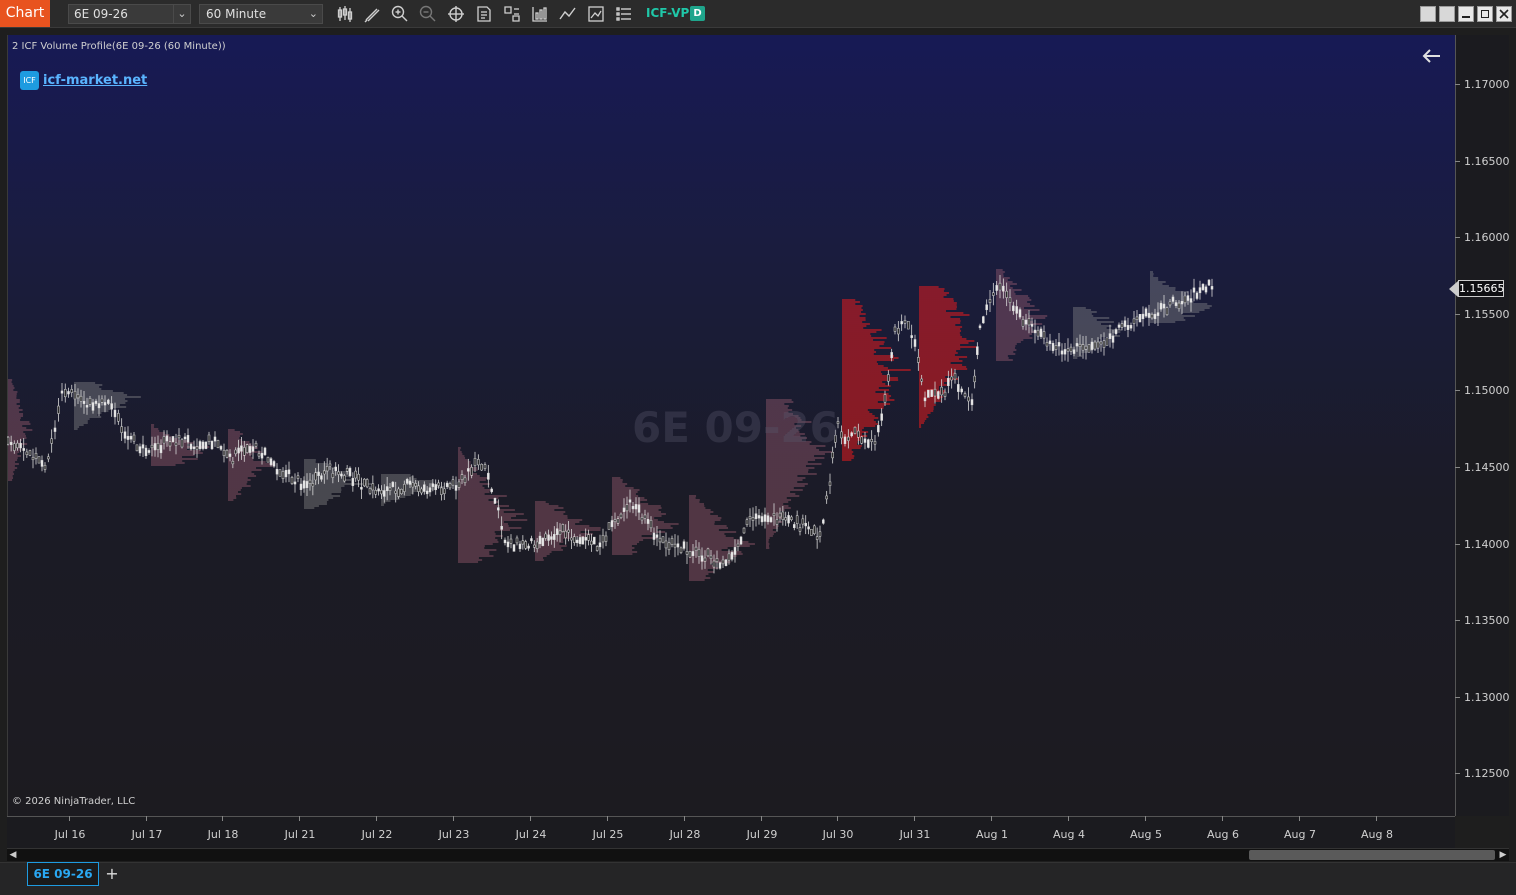 This screenshot has width=1516, height=895. I want to click on list-icon, so click(624, 14).